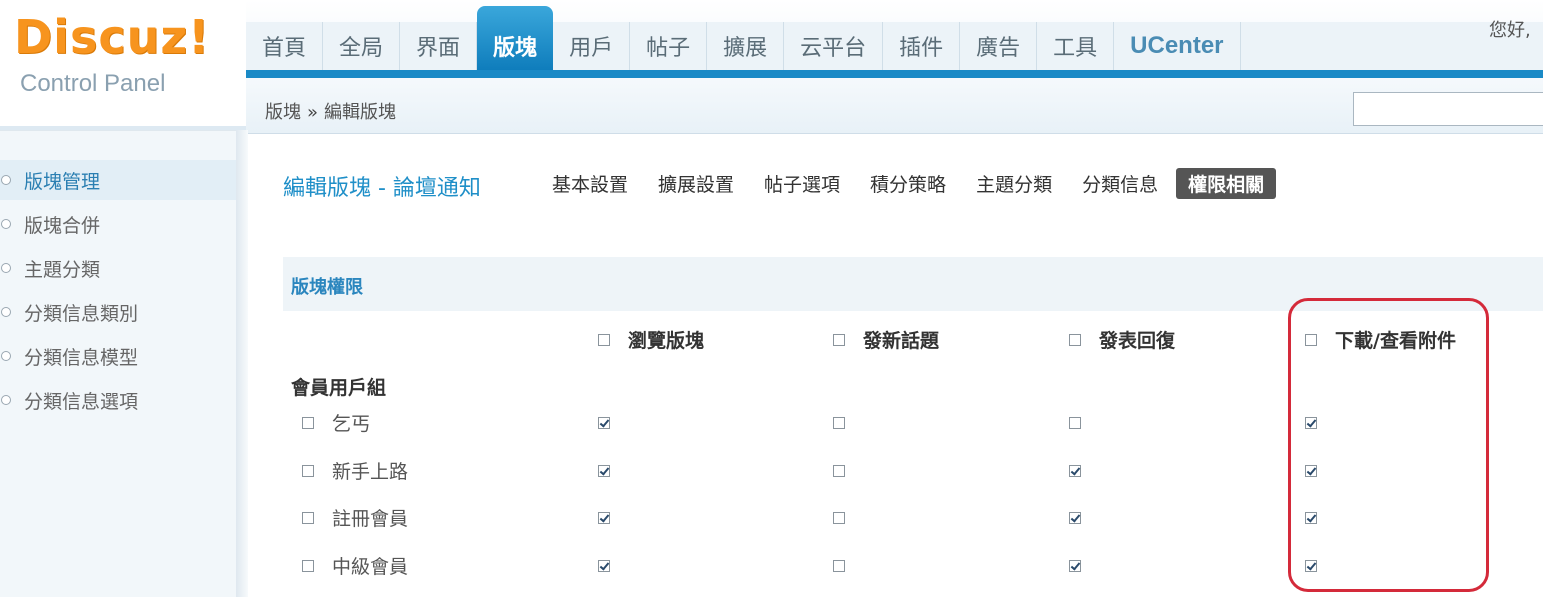 The width and height of the screenshot is (1543, 597). I want to click on sidebar-item-2: 主題分類, so click(118, 268).